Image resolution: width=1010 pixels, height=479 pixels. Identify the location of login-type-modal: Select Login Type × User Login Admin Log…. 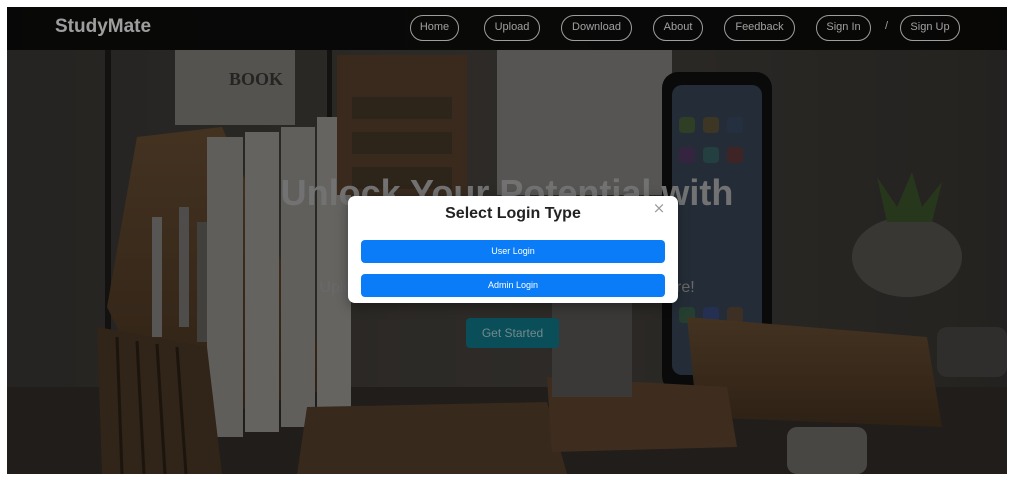
(513, 249).